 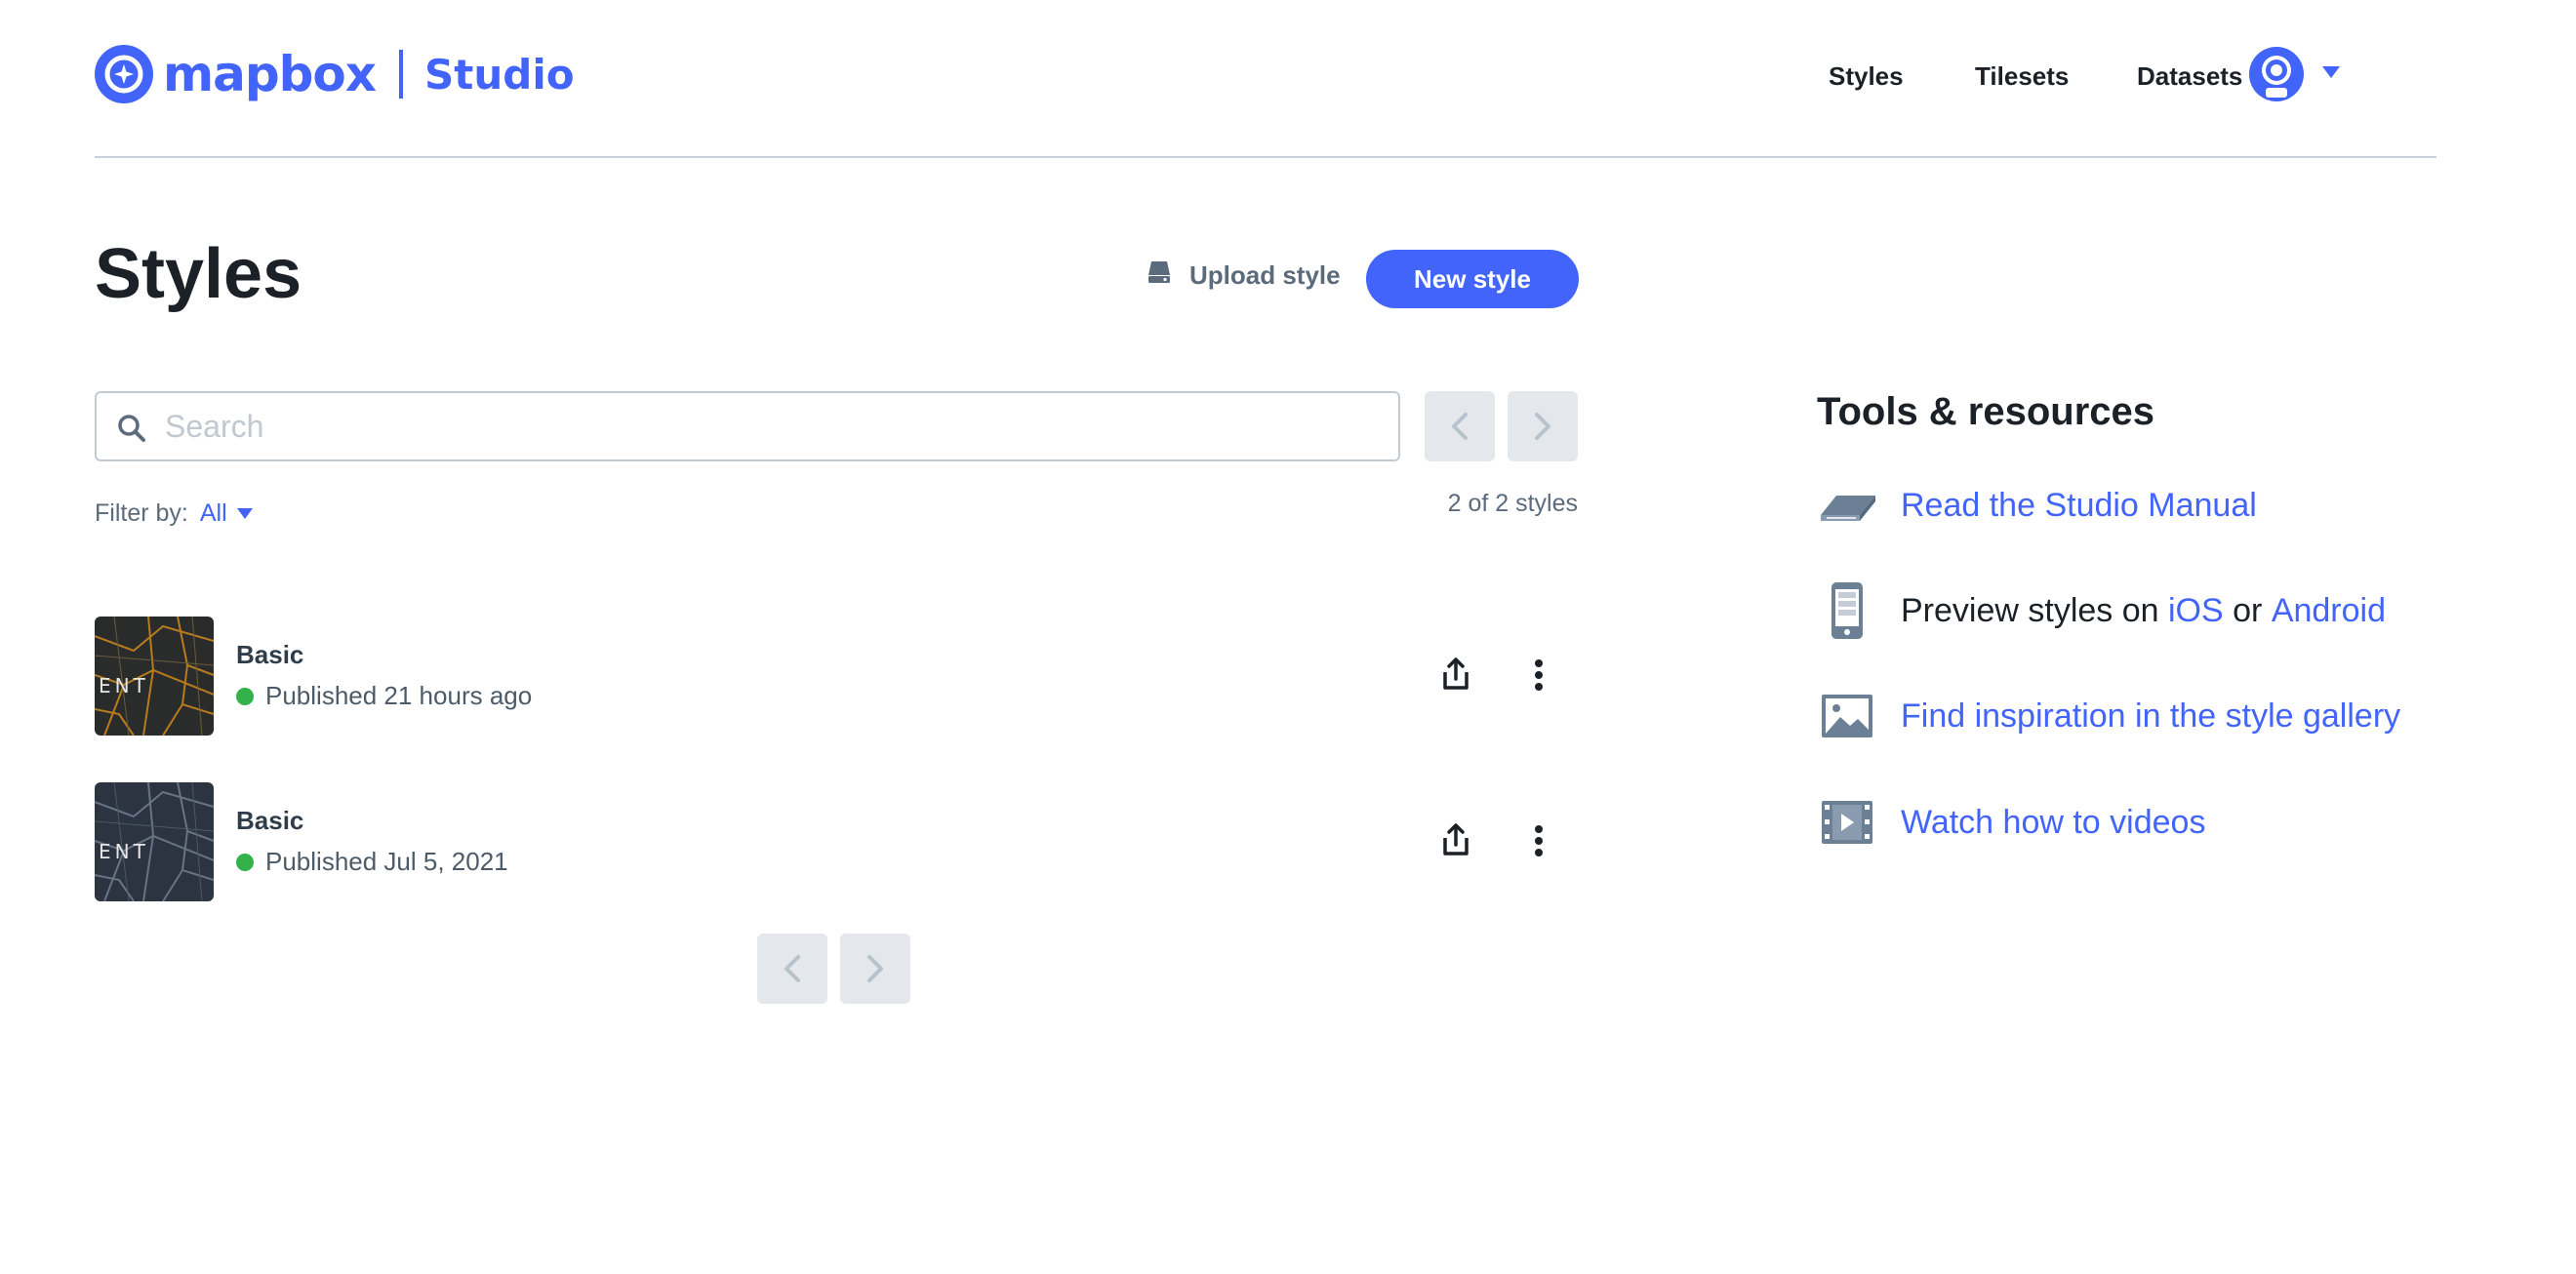 I want to click on style-row: ENT Basic Published Jul 5, 2021, so click(x=836, y=841).